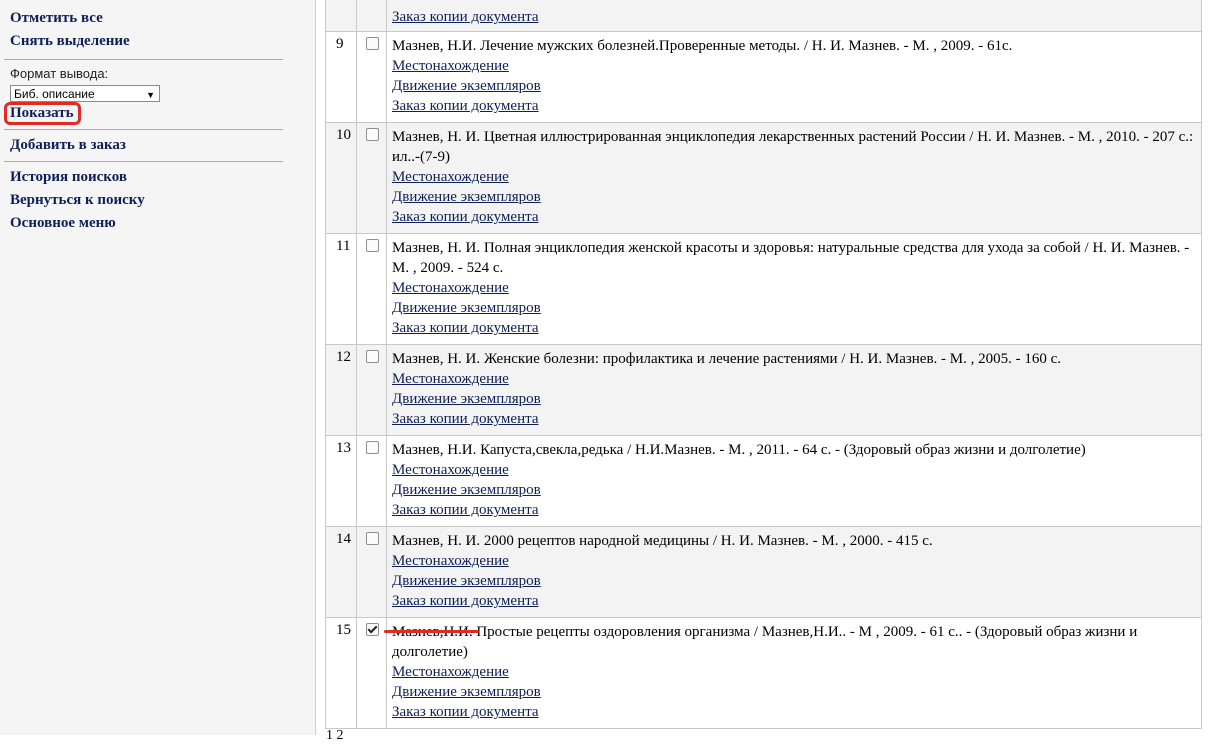 Image resolution: width=1208 pixels, height=744 pixels. What do you see at coordinates (341, 673) in the screenshot?
I see `row-number: 15` at bounding box center [341, 673].